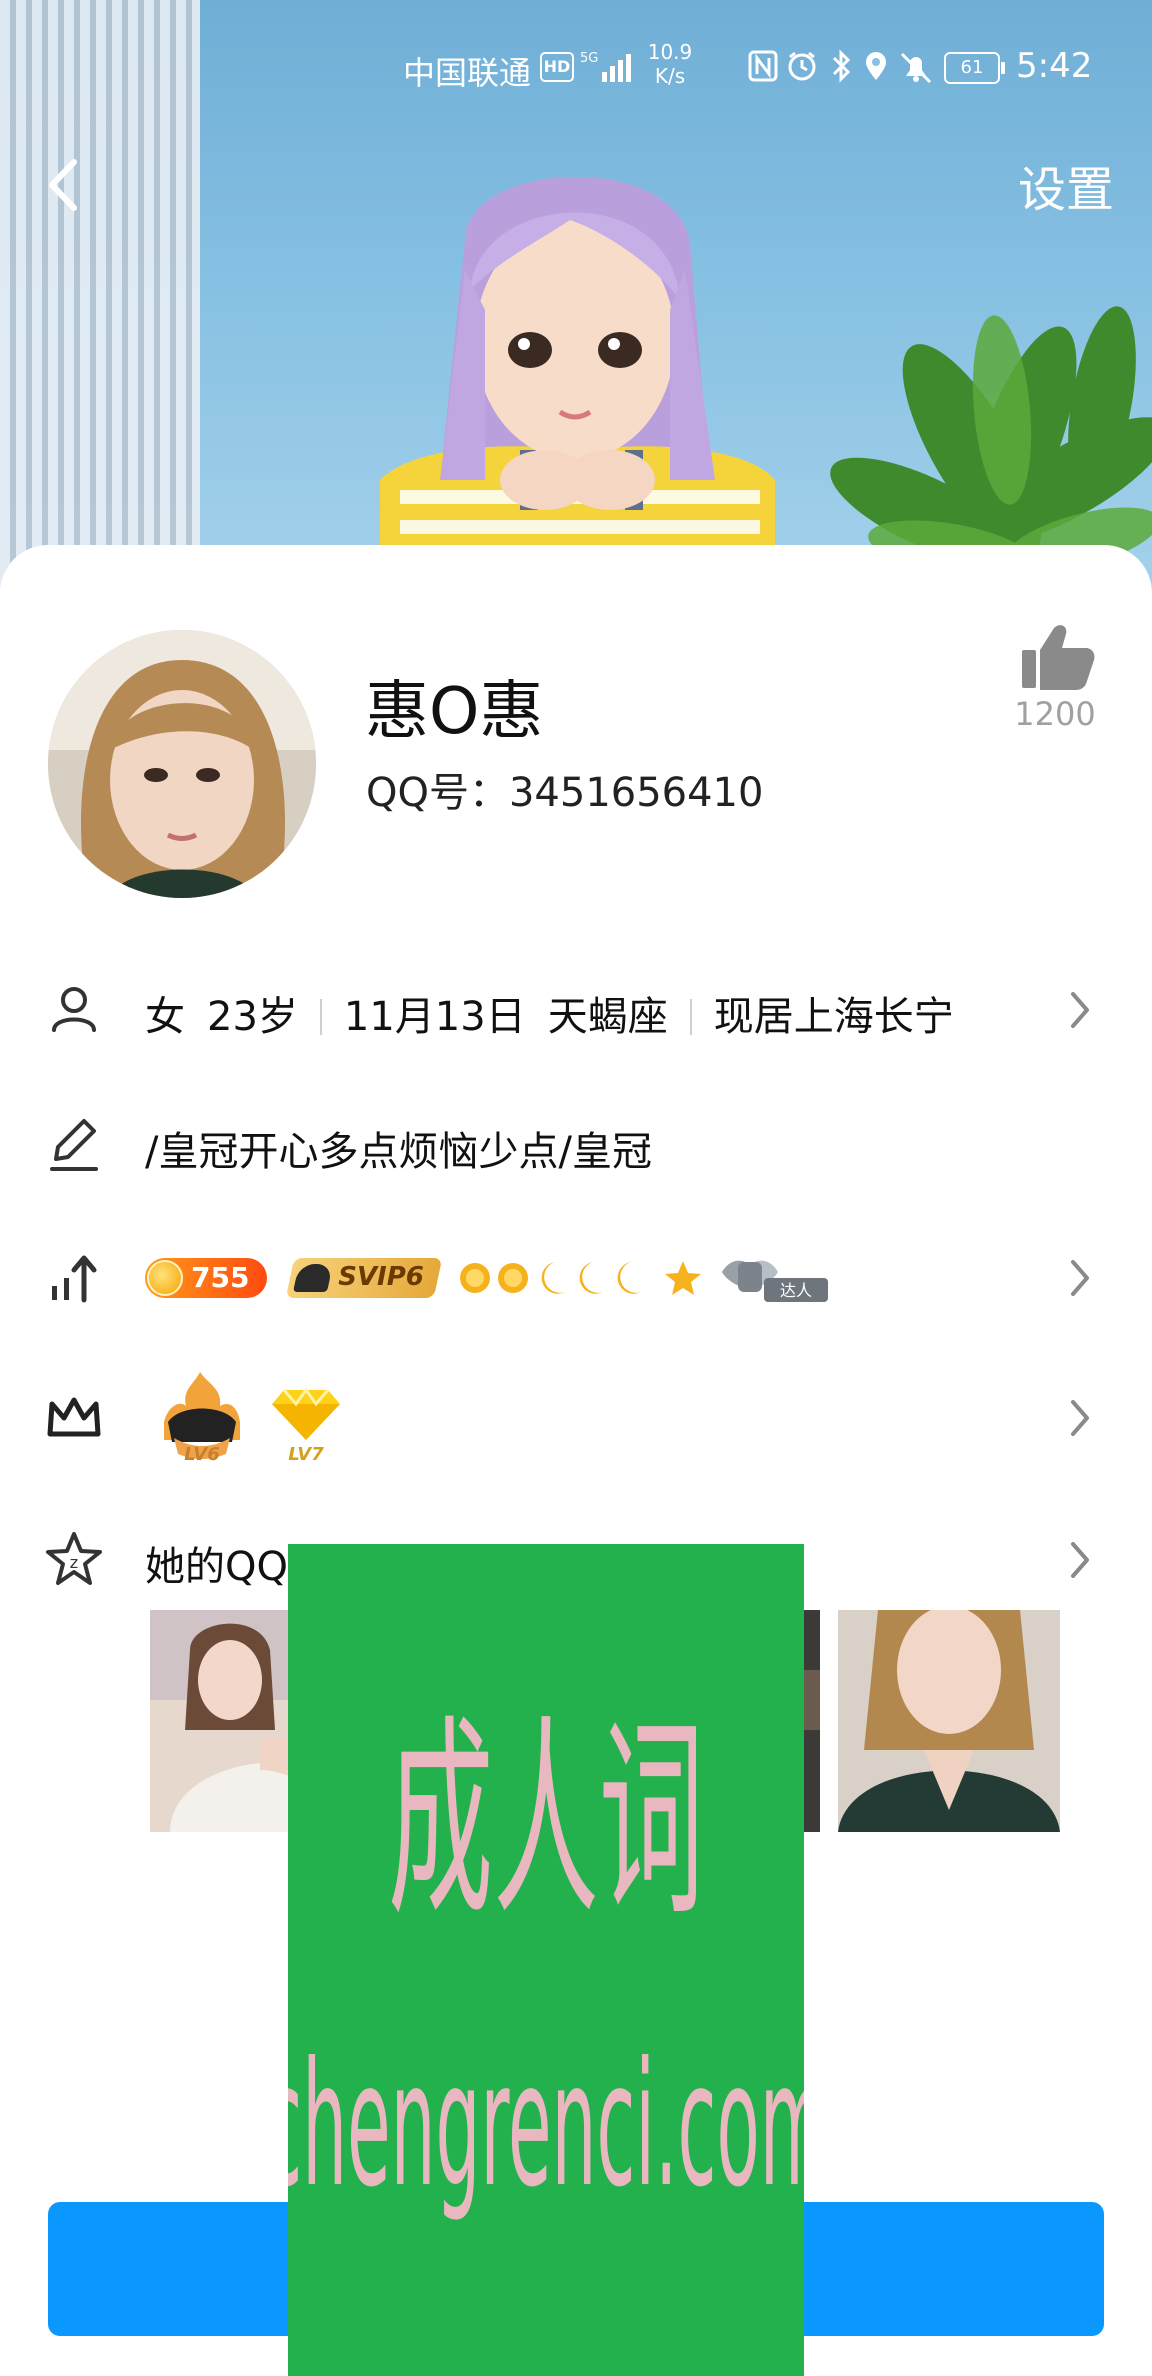  I want to click on signal-icon: 5G, so click(605, 66).